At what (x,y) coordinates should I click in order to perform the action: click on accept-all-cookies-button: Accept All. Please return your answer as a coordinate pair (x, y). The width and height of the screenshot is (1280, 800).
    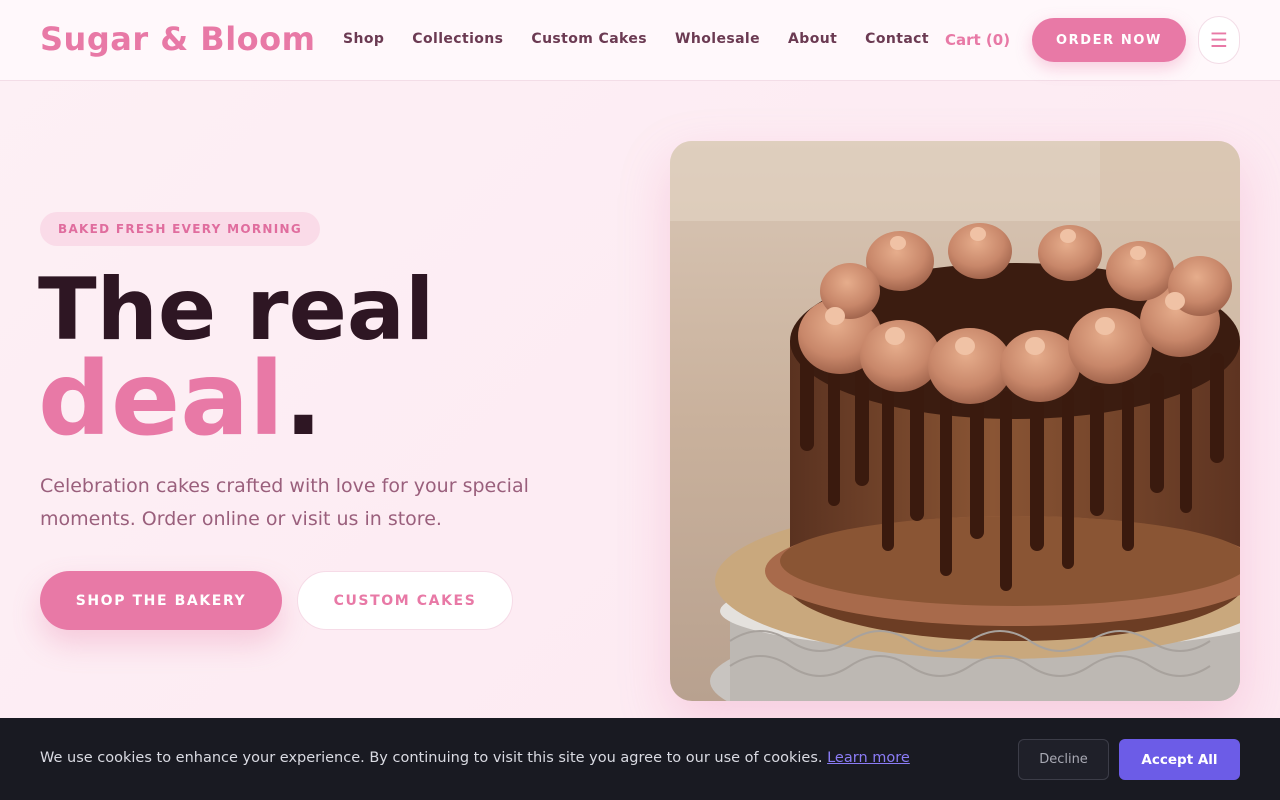
    Looking at the image, I should click on (1179, 759).